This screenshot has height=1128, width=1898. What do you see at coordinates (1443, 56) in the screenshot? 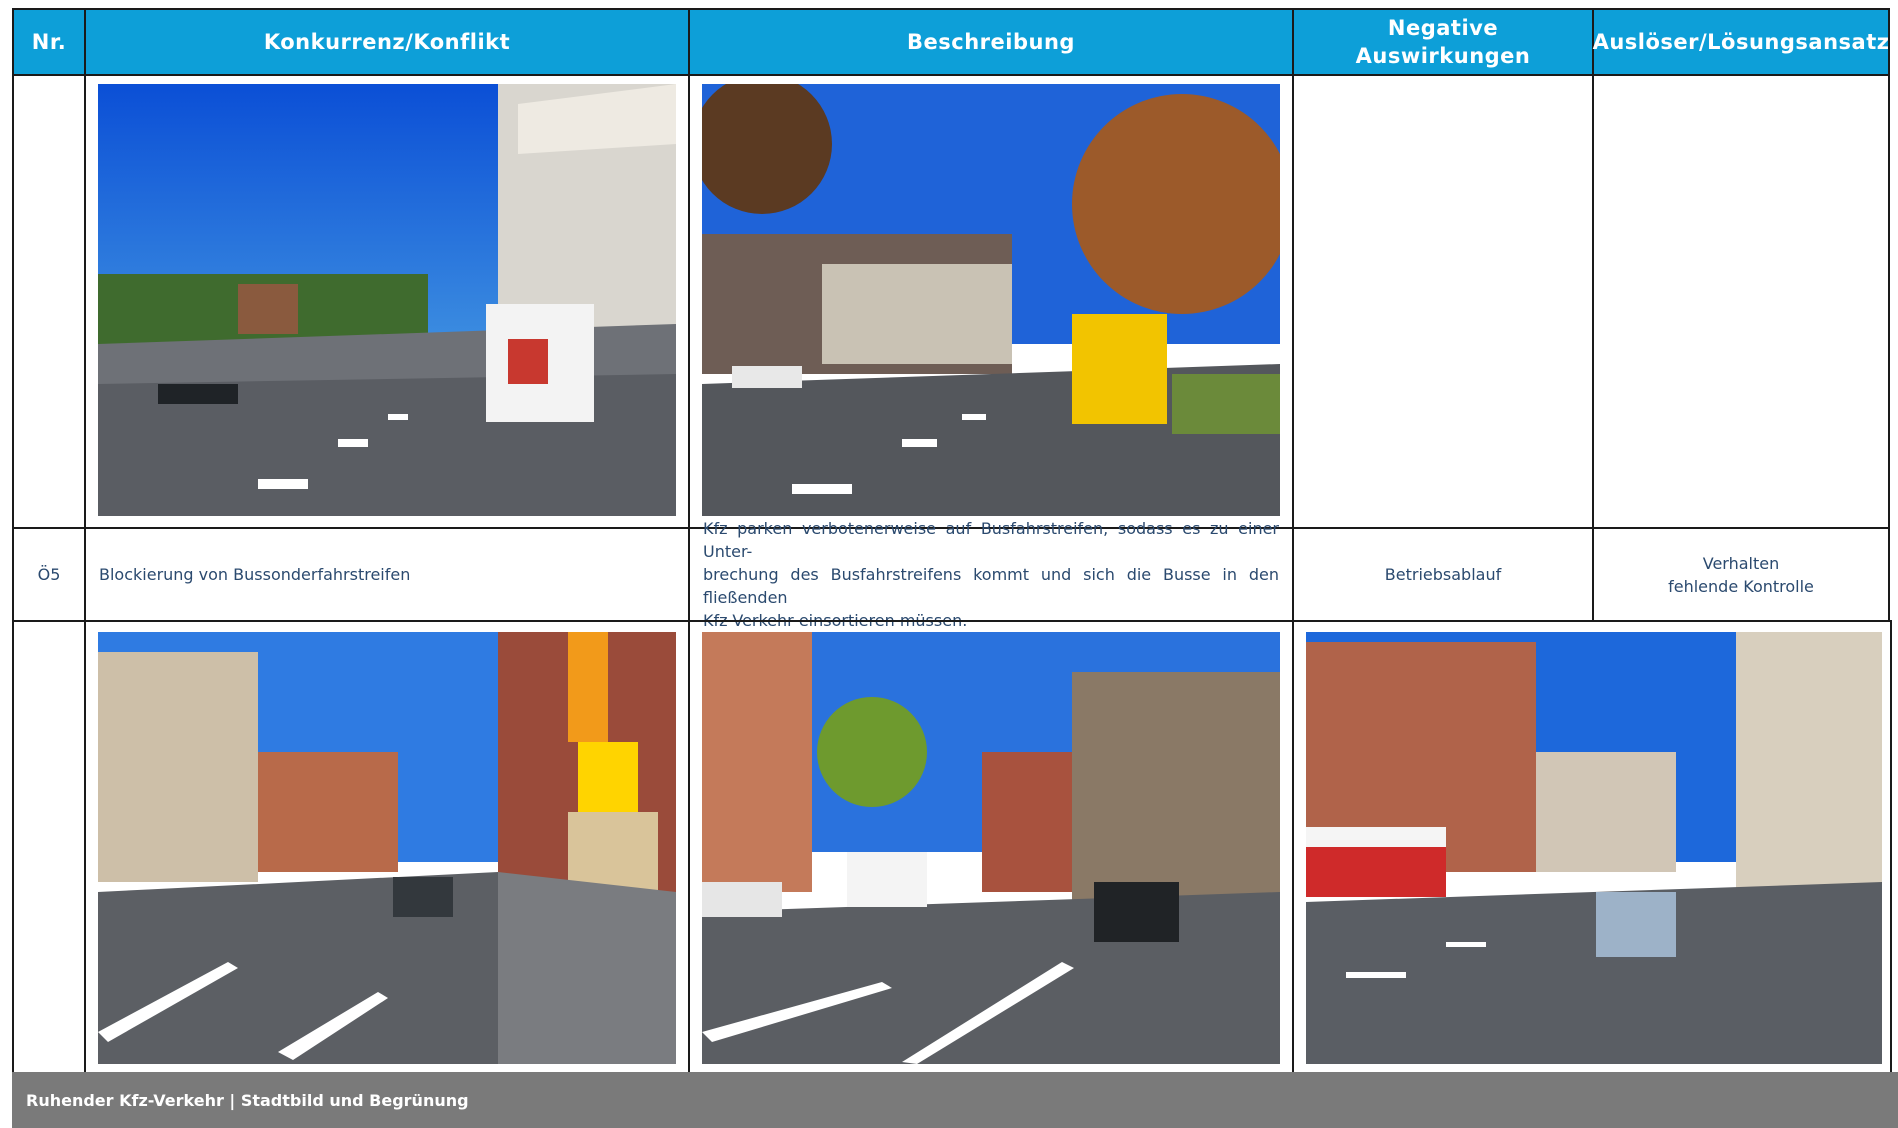
I see `header-negative-label-2: Auswirkungen` at bounding box center [1443, 56].